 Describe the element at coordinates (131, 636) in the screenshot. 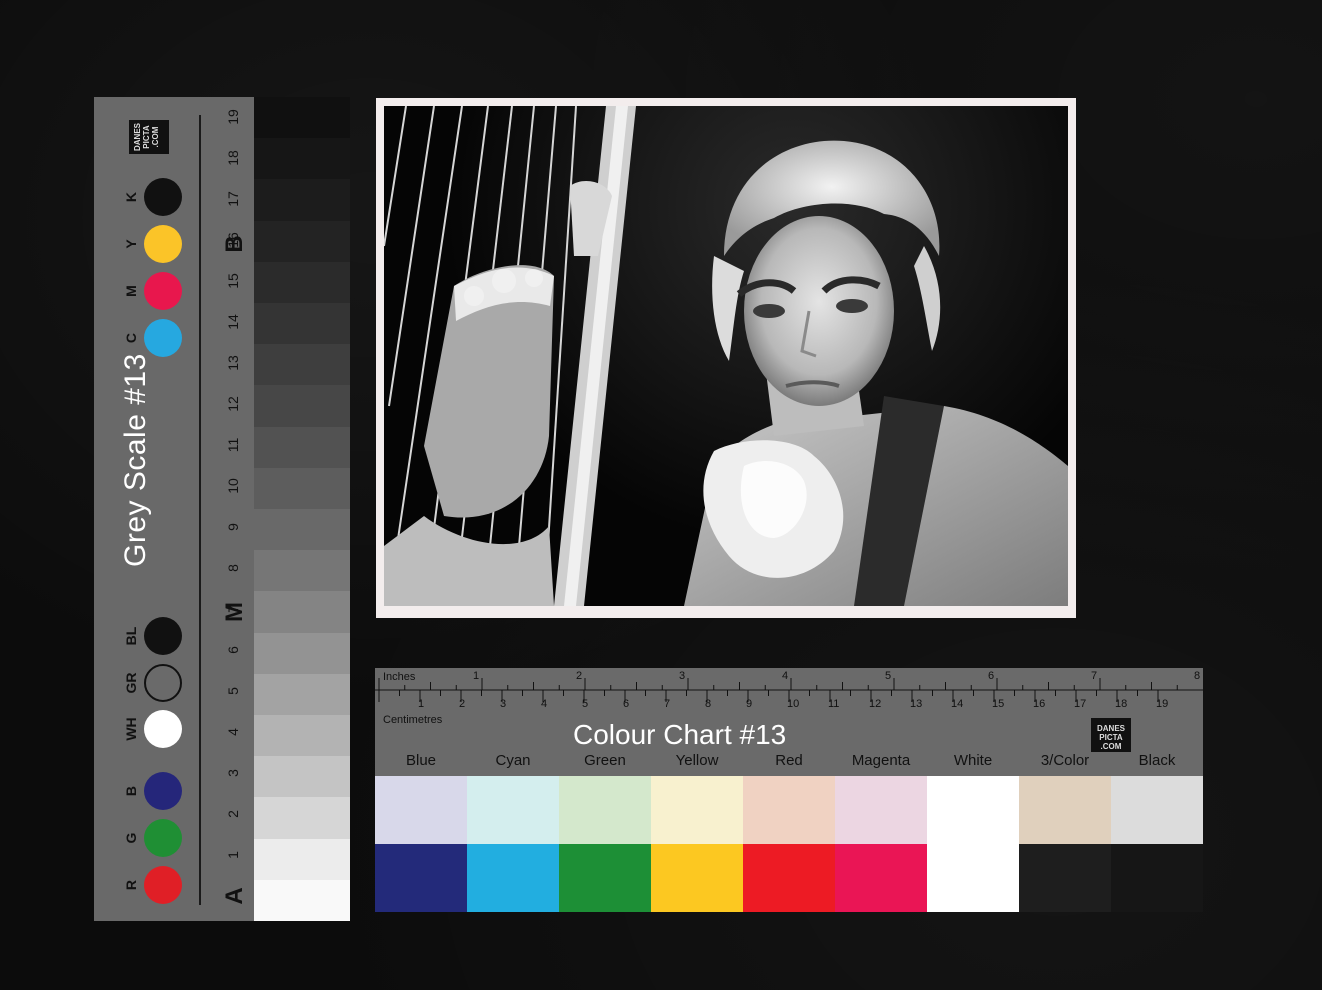

I see `swatch-letter: BL` at that location.